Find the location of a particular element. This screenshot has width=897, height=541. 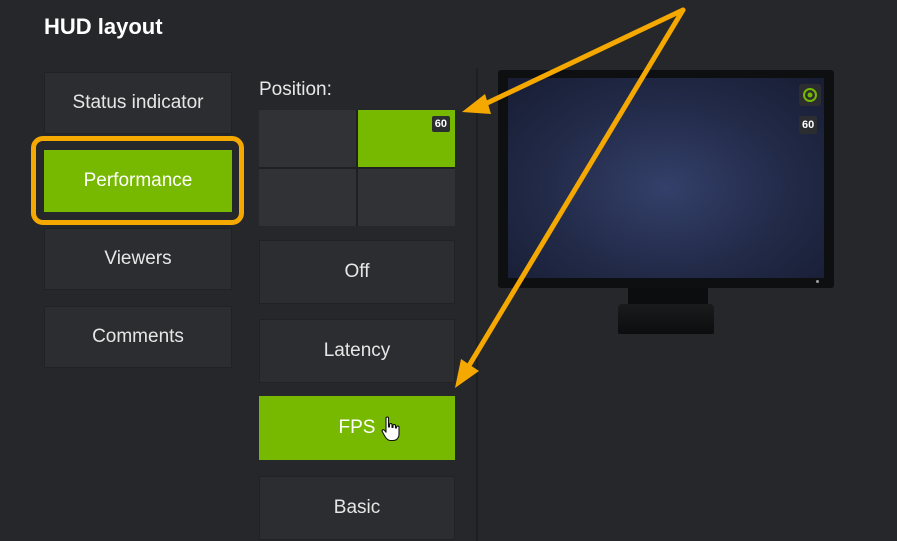

category-label: Status indicator is located at coordinates (138, 102).